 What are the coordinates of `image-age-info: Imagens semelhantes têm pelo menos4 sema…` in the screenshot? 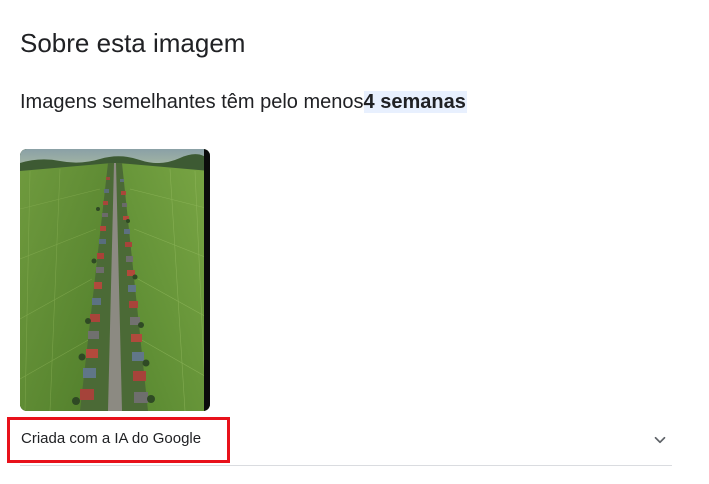 It's located at (243, 102).